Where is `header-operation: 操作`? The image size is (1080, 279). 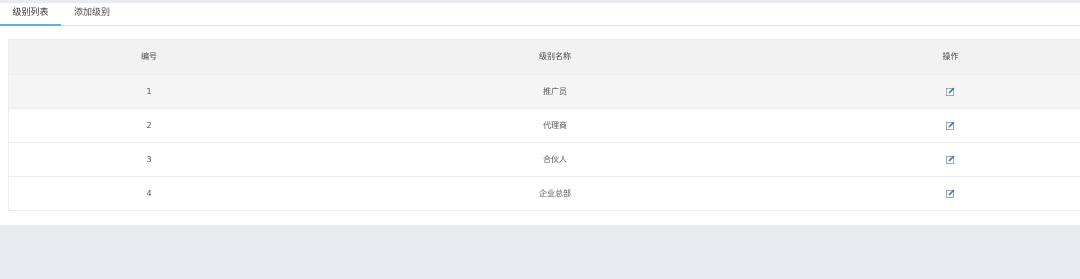 header-operation: 操作 is located at coordinates (950, 57).